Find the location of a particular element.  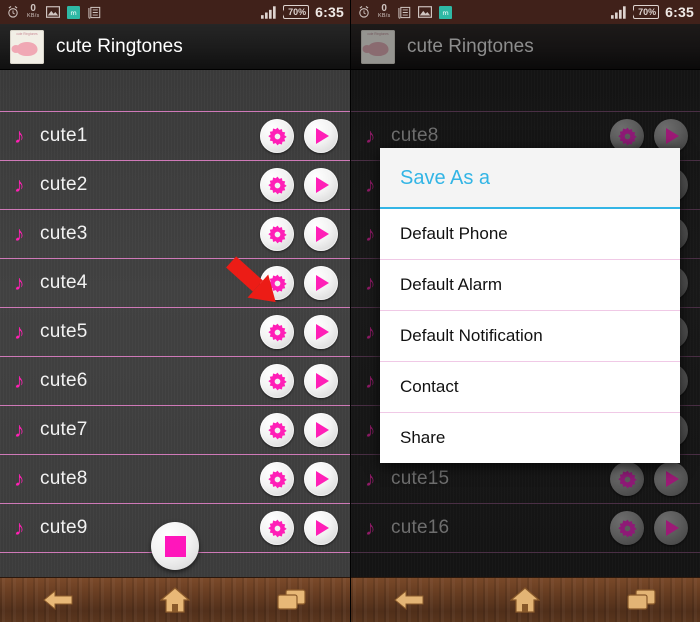

battery-indicator: 70% is located at coordinates (296, 12).